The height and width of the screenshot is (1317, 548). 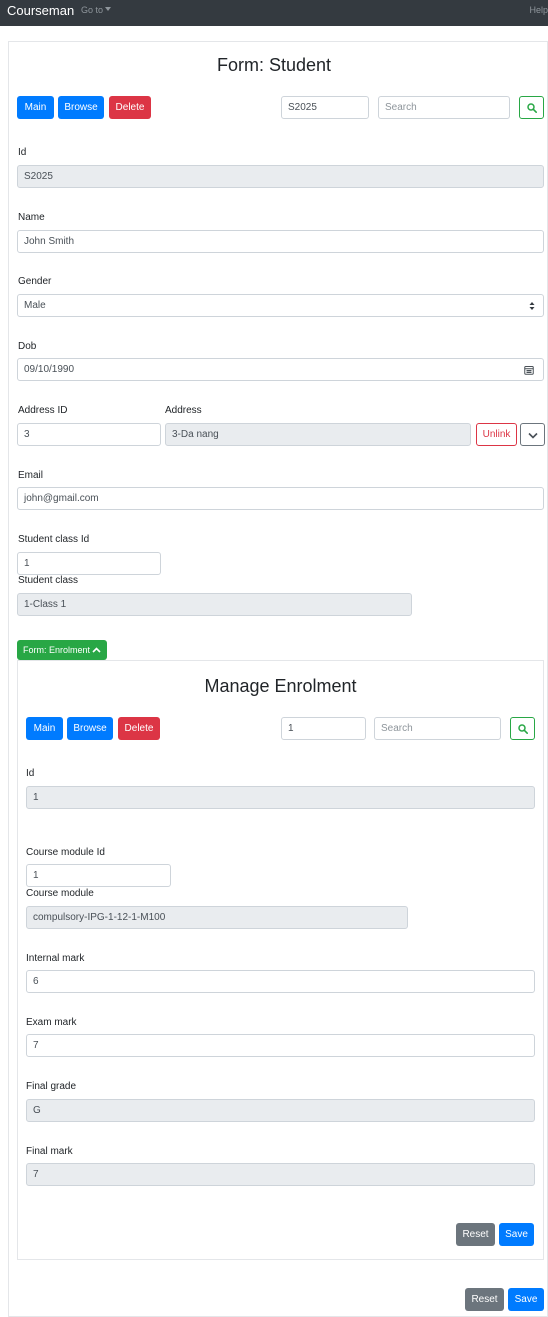 I want to click on caret-down-icon, so click(x=108, y=9).